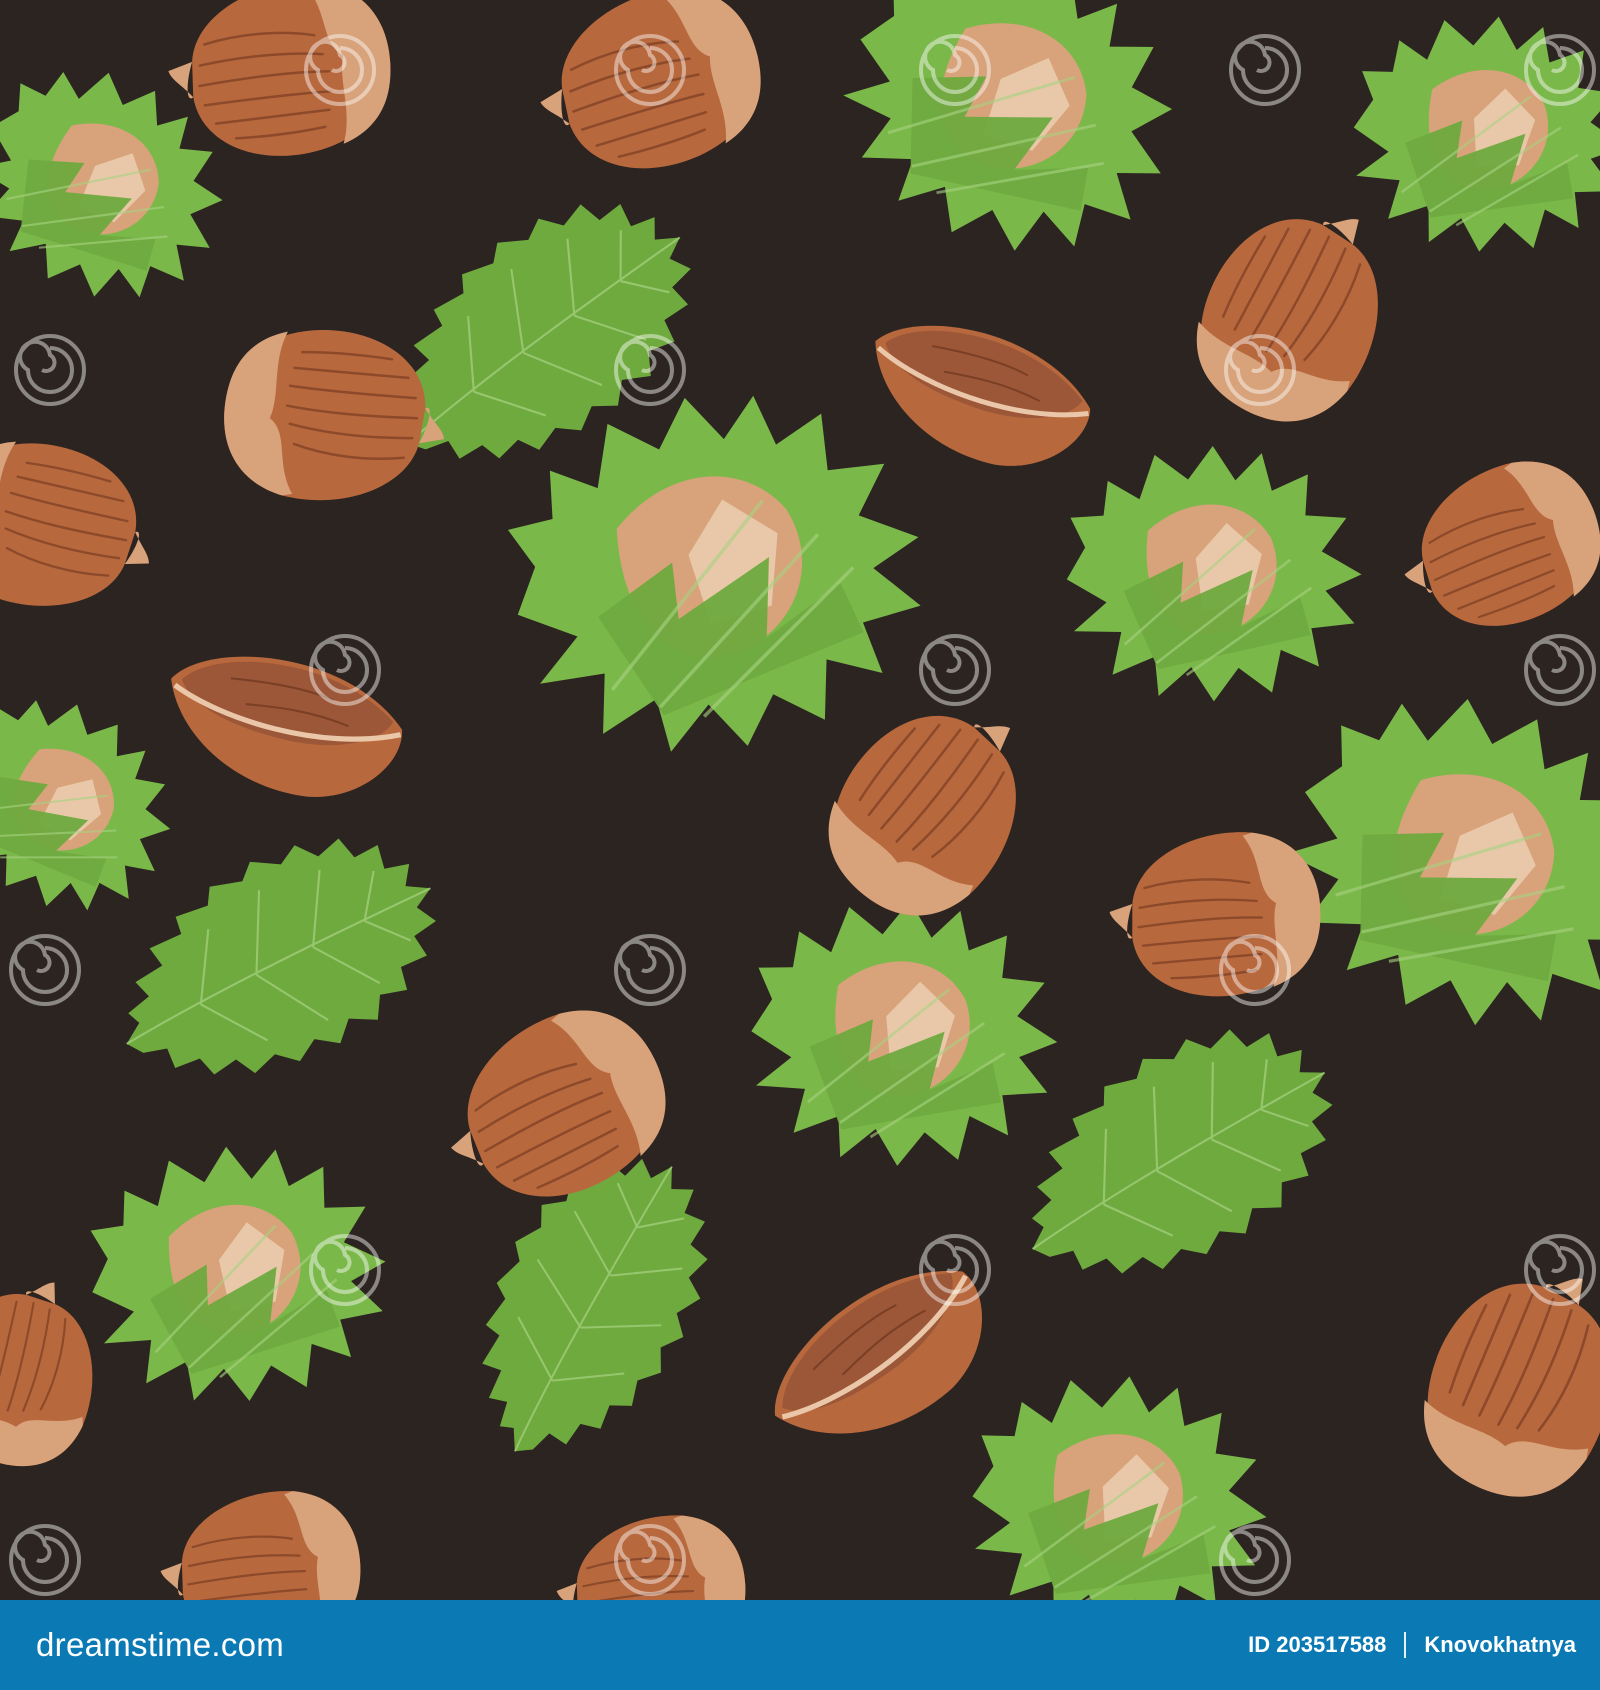 The width and height of the screenshot is (1600, 1690). Describe the element at coordinates (1317, 1644) in the screenshot. I see `image-id: ID 203517588` at that location.